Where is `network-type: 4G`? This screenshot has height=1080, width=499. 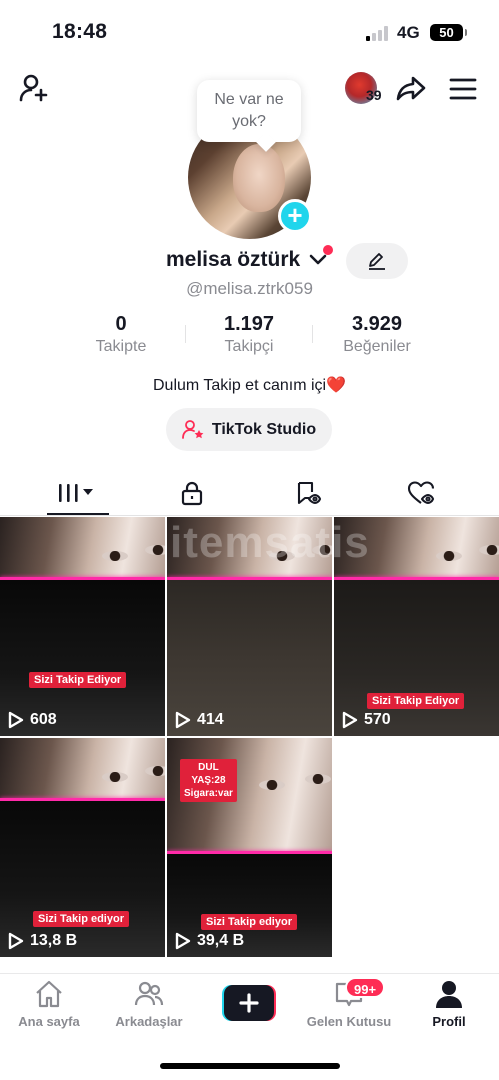
network-type: 4G is located at coordinates (408, 32).